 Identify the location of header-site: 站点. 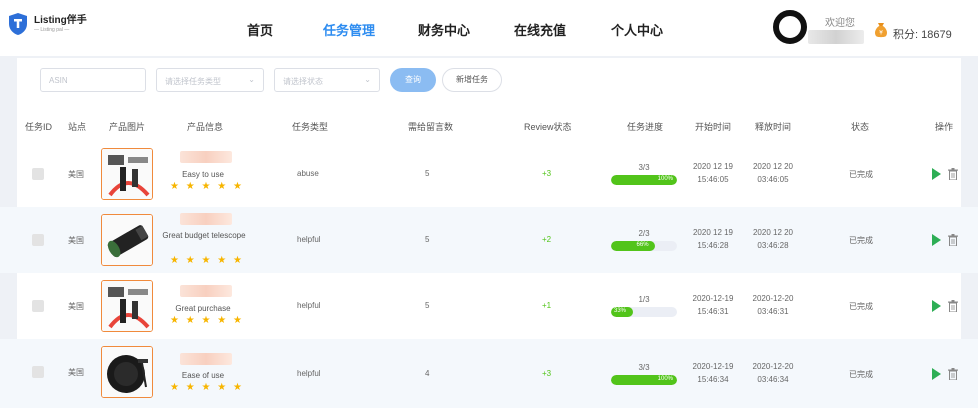
(77, 127).